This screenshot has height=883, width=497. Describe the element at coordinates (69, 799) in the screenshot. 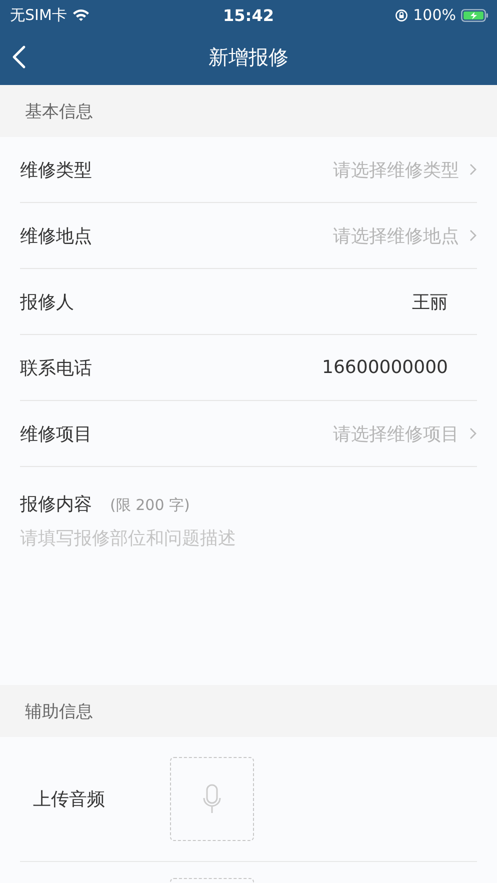

I see `upload-label: 上传音频` at that location.